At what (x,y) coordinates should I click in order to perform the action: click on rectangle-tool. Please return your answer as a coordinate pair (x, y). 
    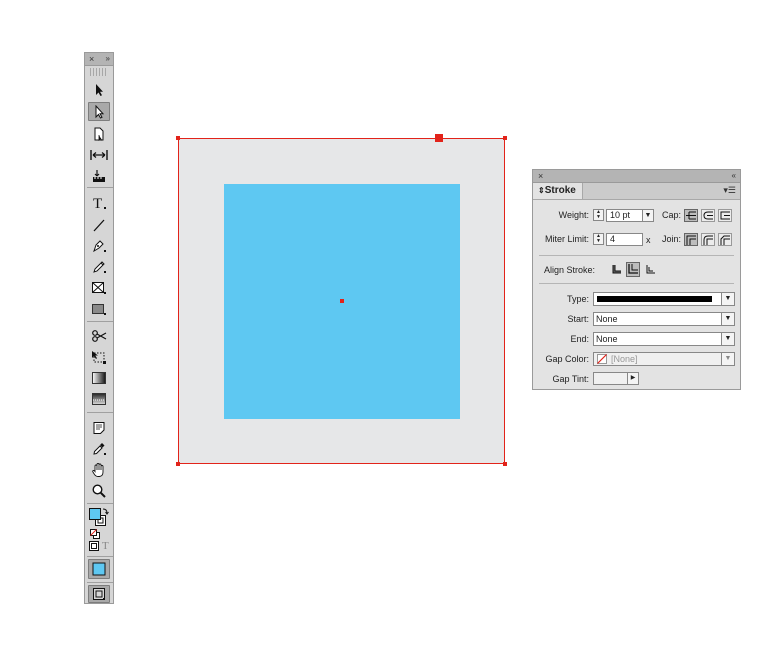
    Looking at the image, I should click on (99, 308).